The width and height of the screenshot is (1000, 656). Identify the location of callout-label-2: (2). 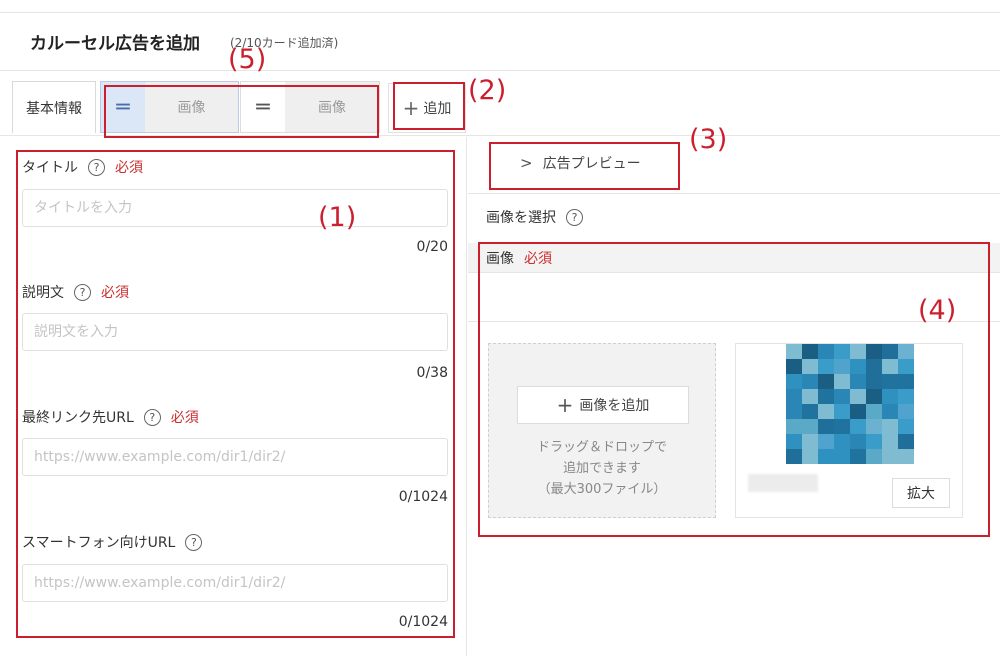
(487, 90).